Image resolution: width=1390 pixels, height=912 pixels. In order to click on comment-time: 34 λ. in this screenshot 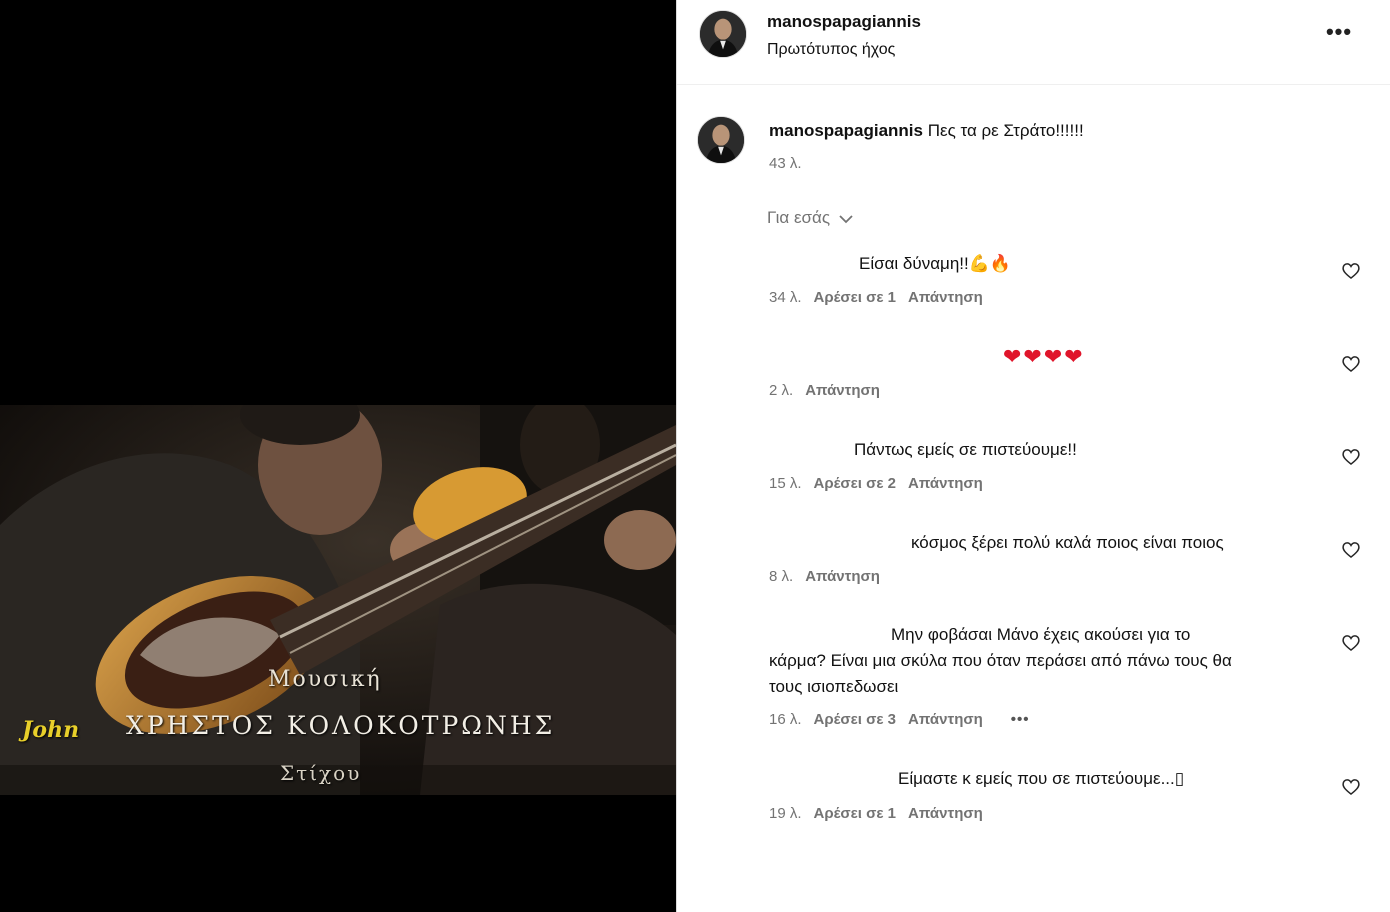, I will do `click(785, 297)`.